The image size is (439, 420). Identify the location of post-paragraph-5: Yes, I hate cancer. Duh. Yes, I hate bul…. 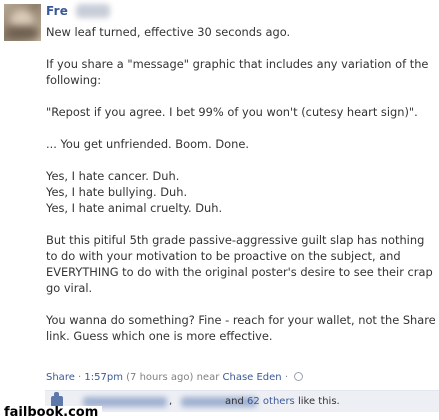
(134, 192).